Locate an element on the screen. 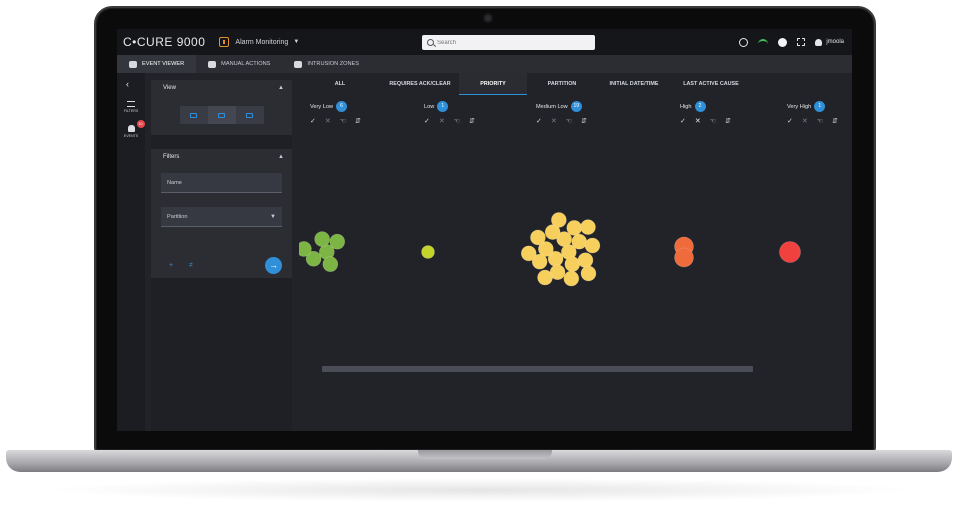 The image size is (958, 510). bubble-canvas is located at coordinates (550, 249).